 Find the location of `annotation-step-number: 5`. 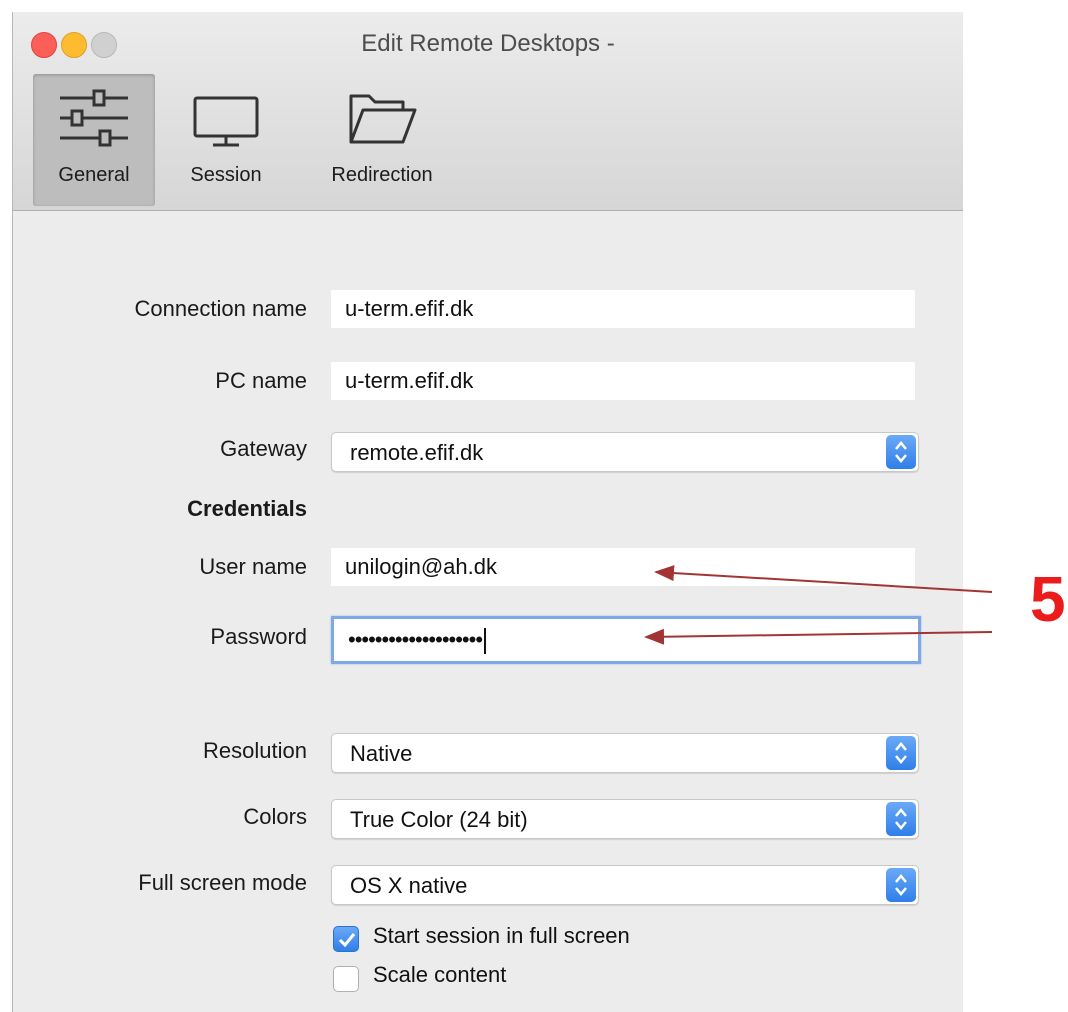

annotation-step-number: 5 is located at coordinates (1048, 599).